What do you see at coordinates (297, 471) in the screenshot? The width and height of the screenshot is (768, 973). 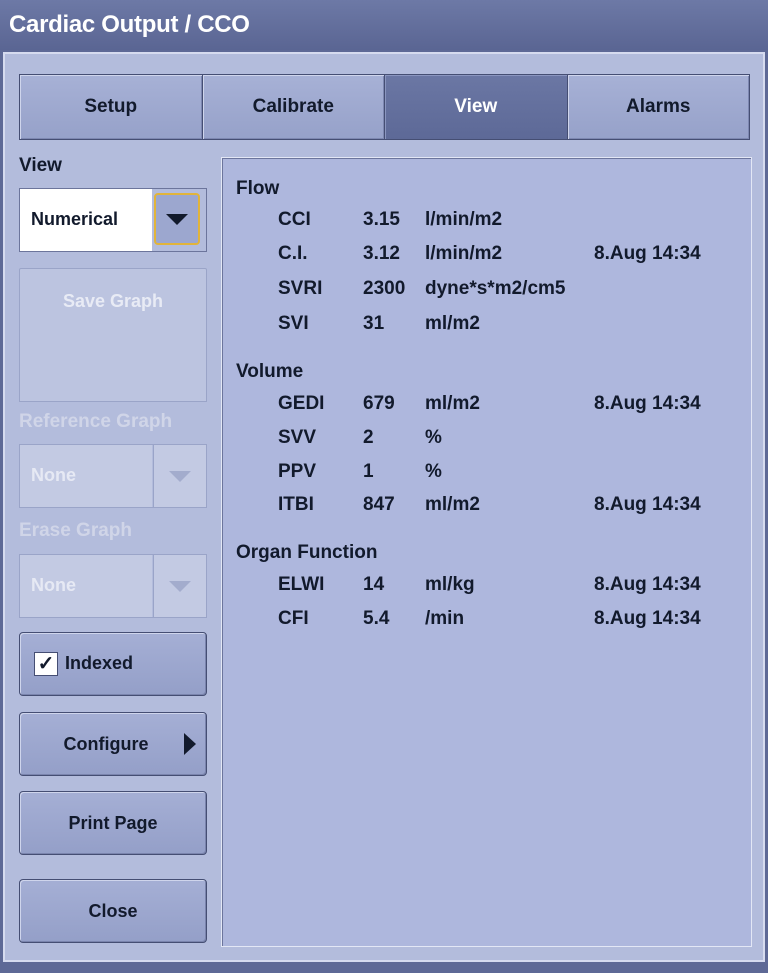 I see `param-name: PPV` at bounding box center [297, 471].